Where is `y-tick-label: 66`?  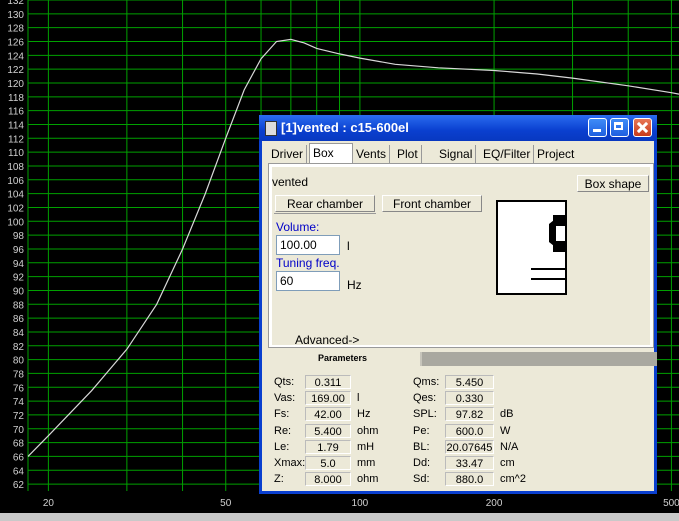 y-tick-label: 66 is located at coordinates (19, 457).